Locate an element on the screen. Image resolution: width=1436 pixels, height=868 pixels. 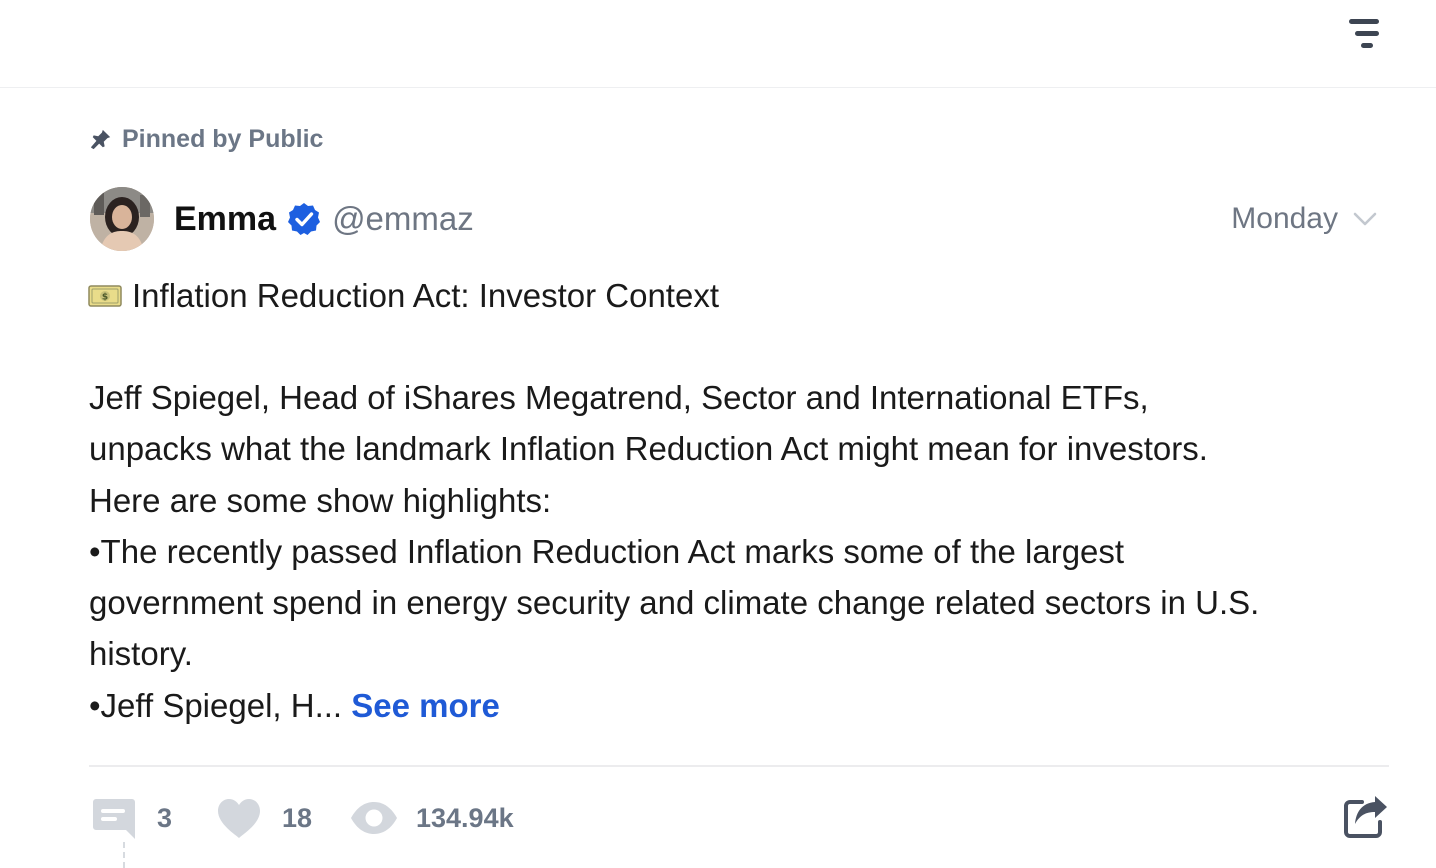
chevron-down-icon is located at coordinates (1365, 219).